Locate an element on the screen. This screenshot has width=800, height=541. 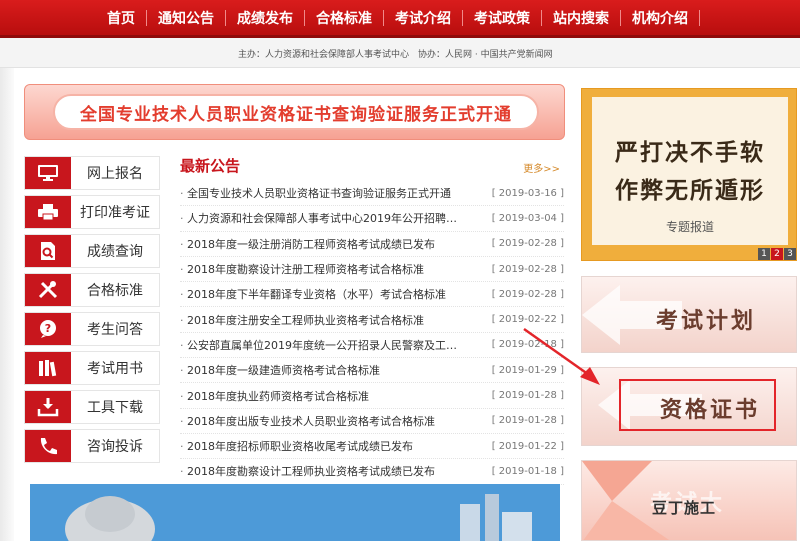
notice-date: [ 2019-03-04 ] is located at coordinates (527, 218).